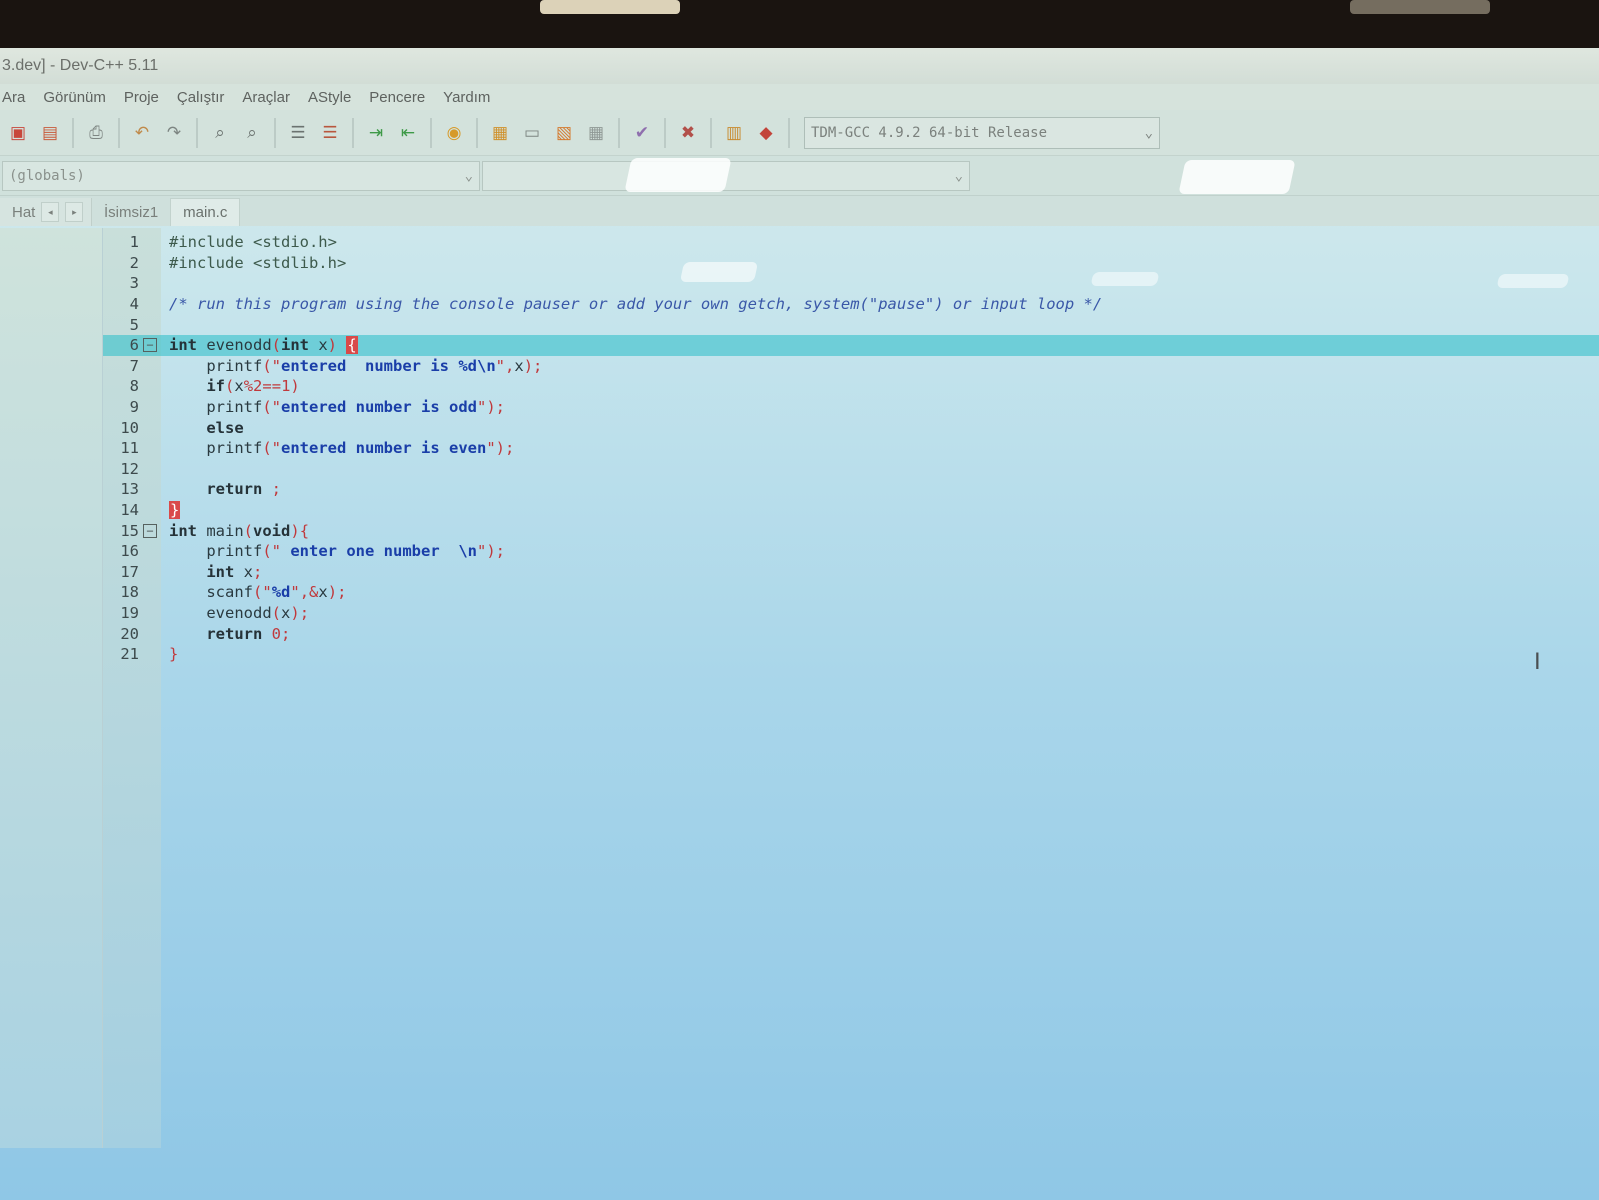 The width and height of the screenshot is (1599, 1200). Describe the element at coordinates (851, 530) in the screenshot. I see `code-line: 15− int main(void){` at that location.